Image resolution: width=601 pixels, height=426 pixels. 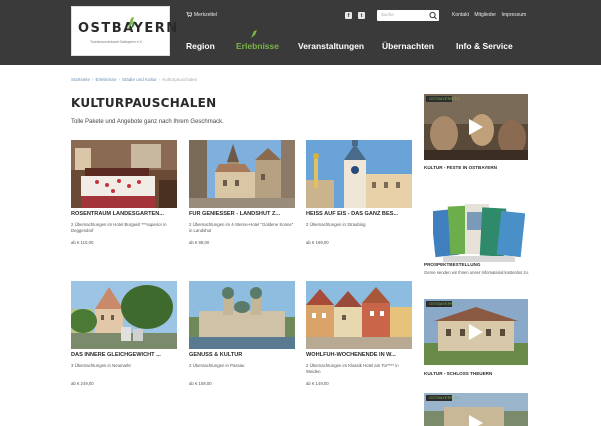 What do you see at coordinates (124, 174) in the screenshot?
I see `offer-image-hotel-room` at bounding box center [124, 174].